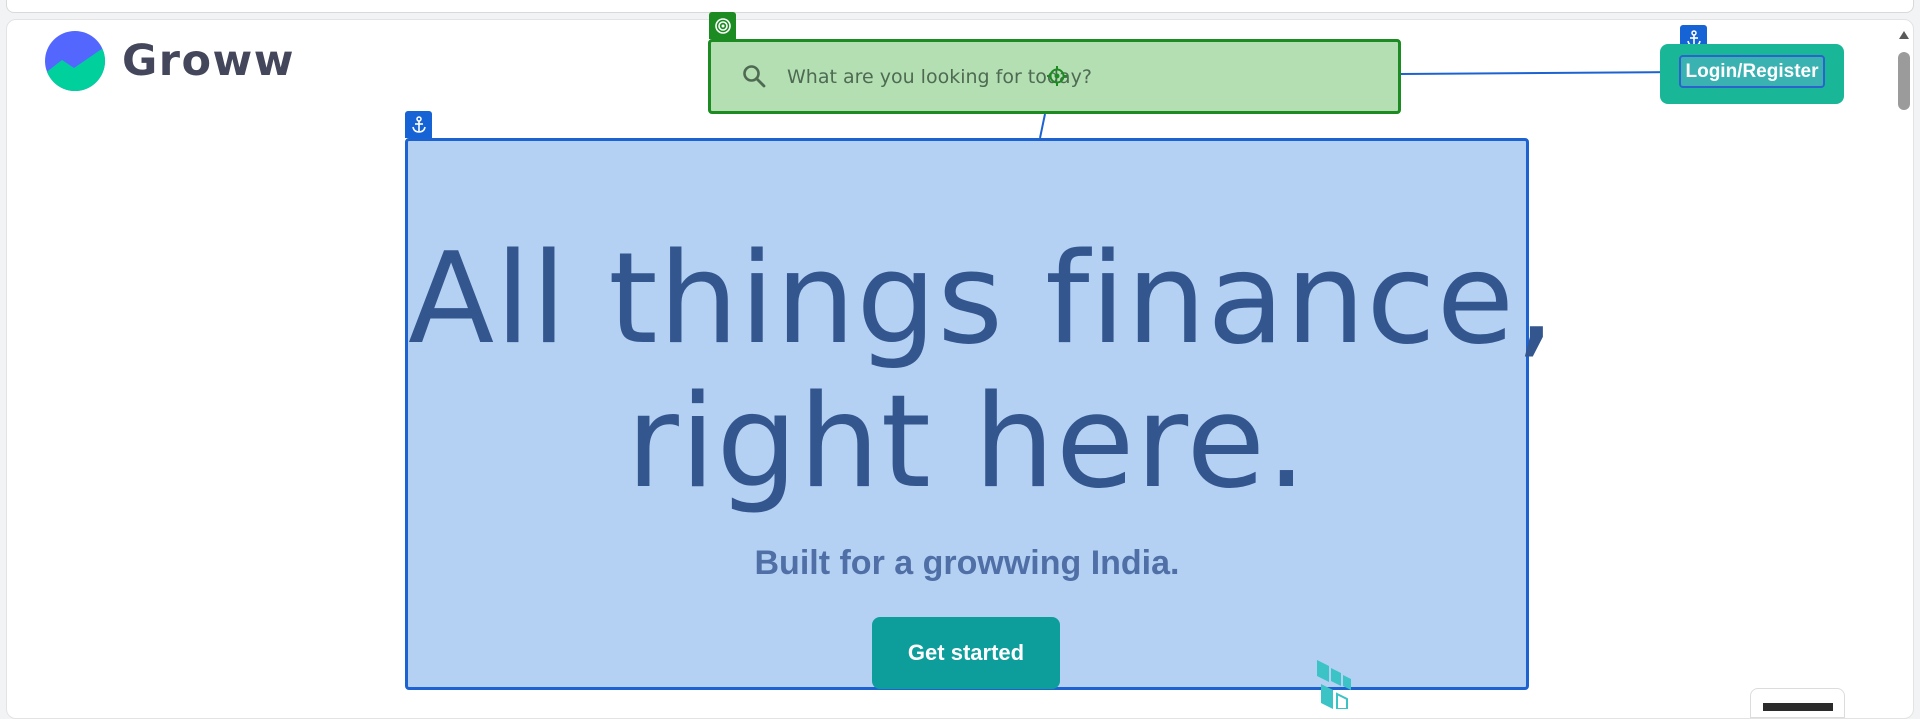 This screenshot has width=1920, height=719. What do you see at coordinates (960, 6) in the screenshot?
I see `browser-top-strip` at bounding box center [960, 6].